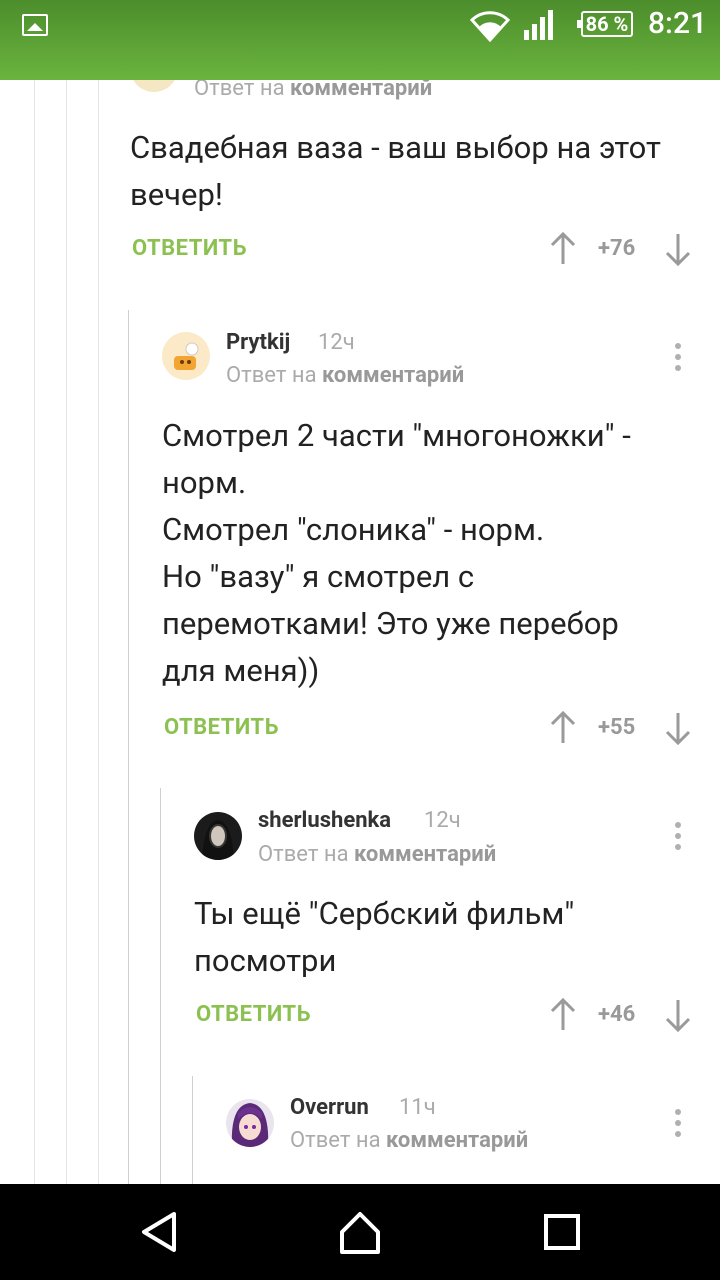  I want to click on clock: 8:21, so click(678, 23).